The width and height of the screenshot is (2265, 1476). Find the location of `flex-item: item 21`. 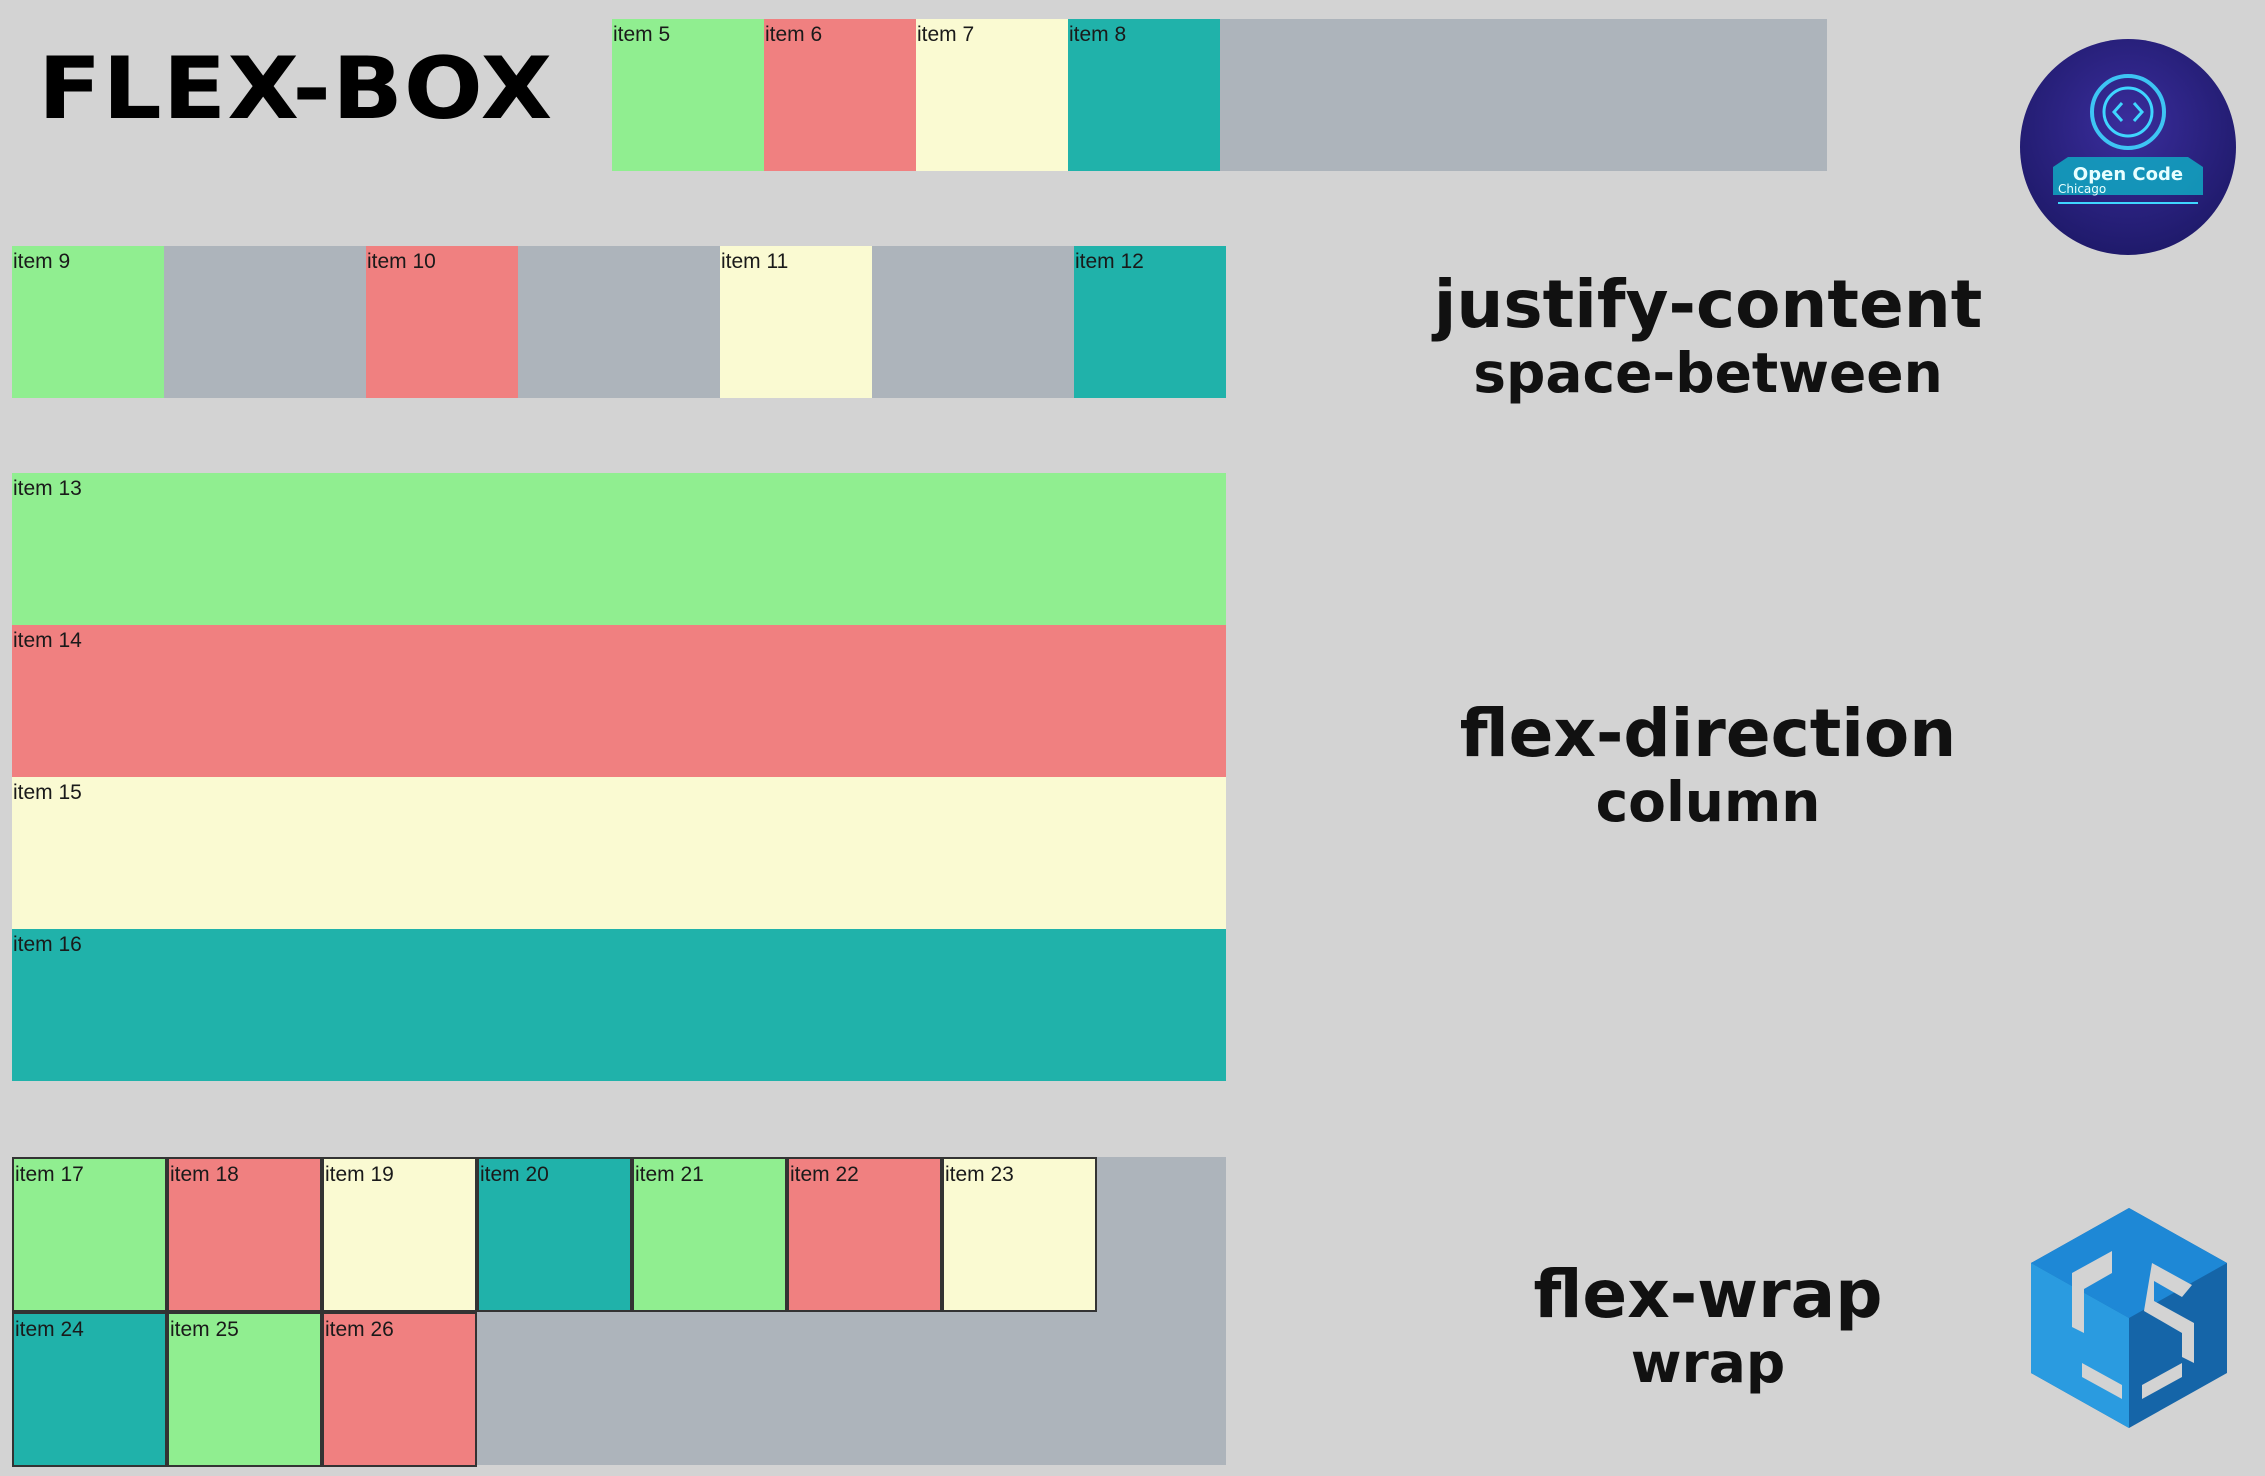

flex-item: item 21 is located at coordinates (709, 1234).